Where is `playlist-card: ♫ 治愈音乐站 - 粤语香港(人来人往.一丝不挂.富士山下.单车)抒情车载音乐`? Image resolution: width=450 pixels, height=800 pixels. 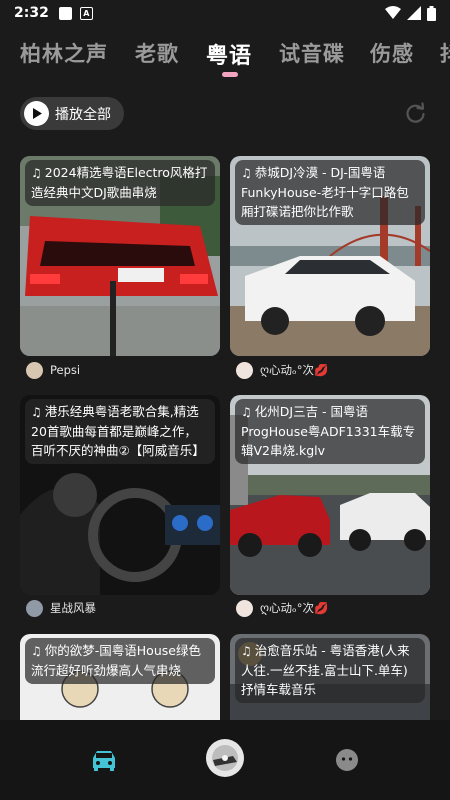
playlist-card: ♫ 治愈音乐站 - 粤语香港(人来人往.一丝不挂.富士山下.单车)抒情车载音乐 is located at coordinates (330, 677).